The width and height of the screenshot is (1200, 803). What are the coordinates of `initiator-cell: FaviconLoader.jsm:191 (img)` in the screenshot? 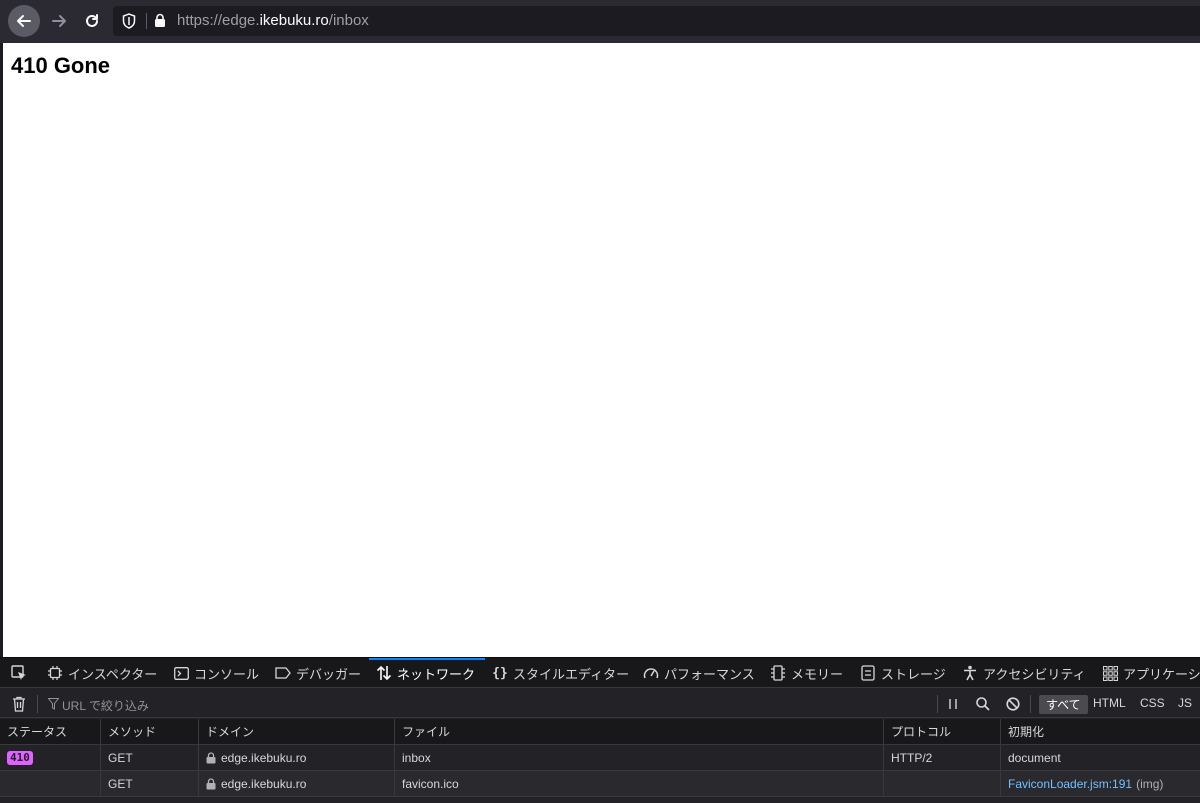 It's located at (1100, 783).